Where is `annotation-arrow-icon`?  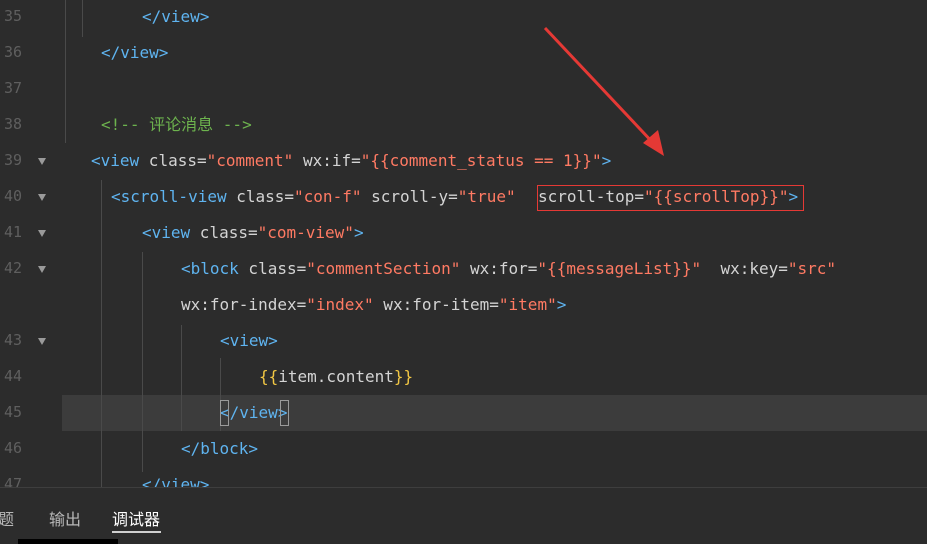
annotation-arrow-icon is located at coordinates (603, 91).